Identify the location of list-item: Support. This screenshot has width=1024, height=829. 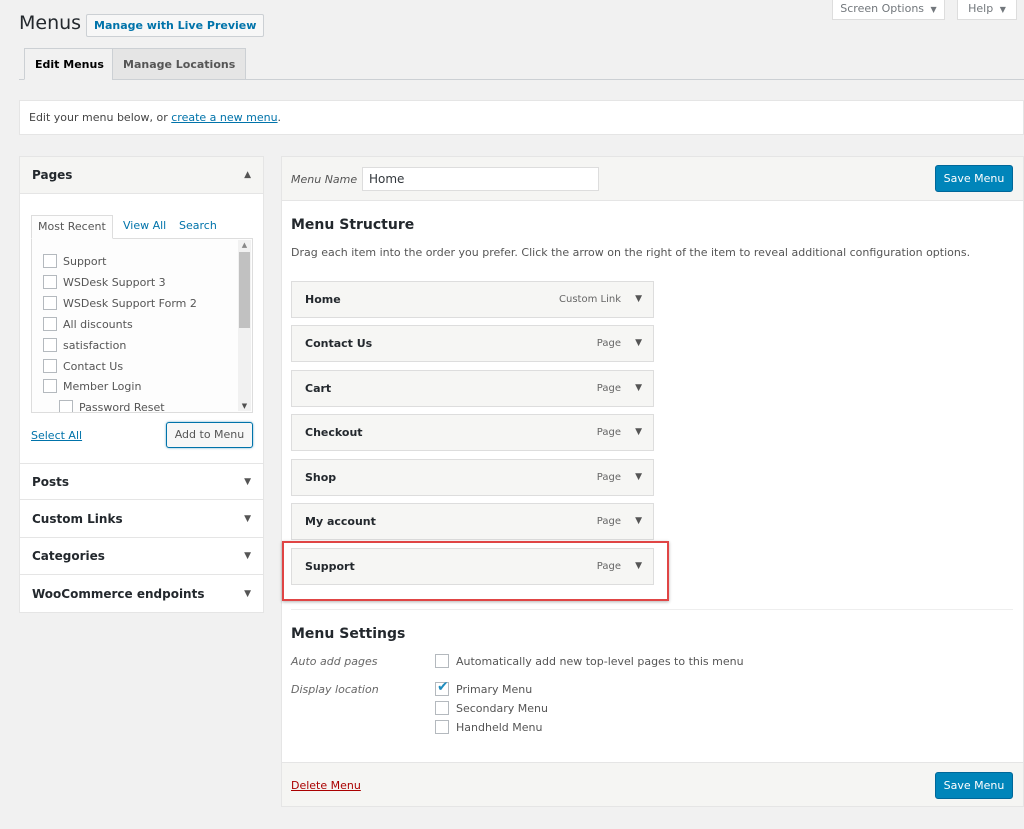
(74, 262).